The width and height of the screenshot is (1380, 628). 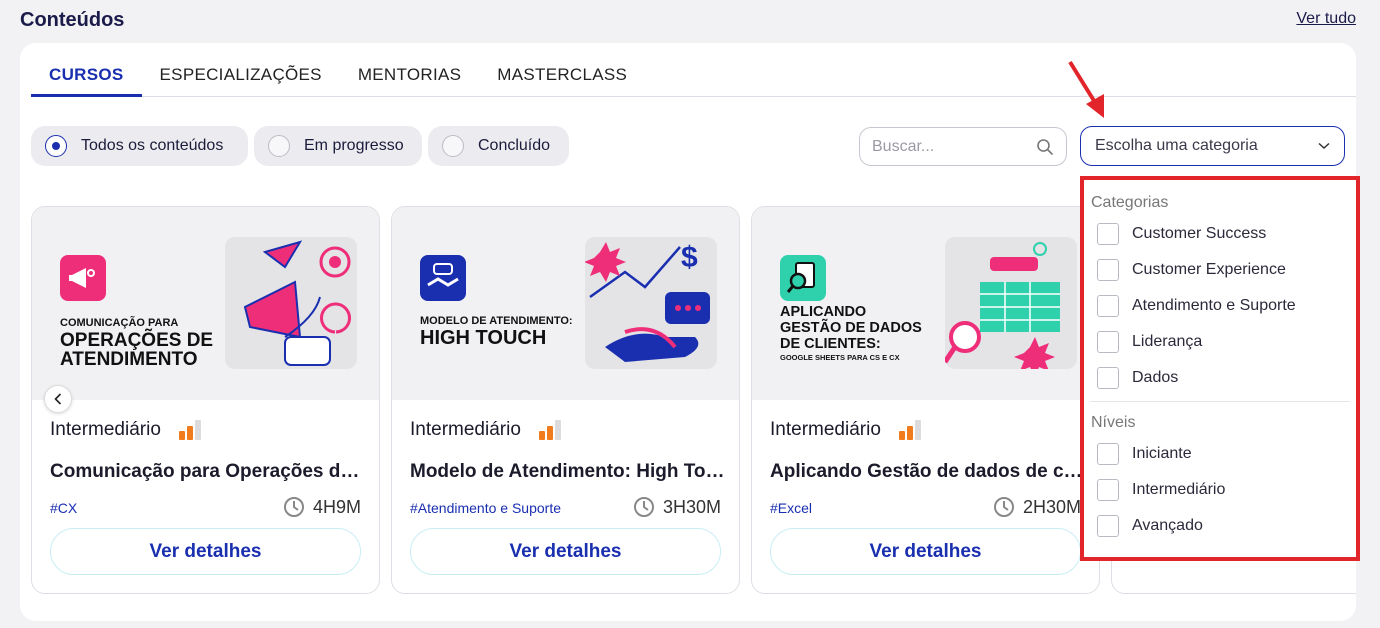 I want to click on course-tag: #CX, so click(x=63, y=508).